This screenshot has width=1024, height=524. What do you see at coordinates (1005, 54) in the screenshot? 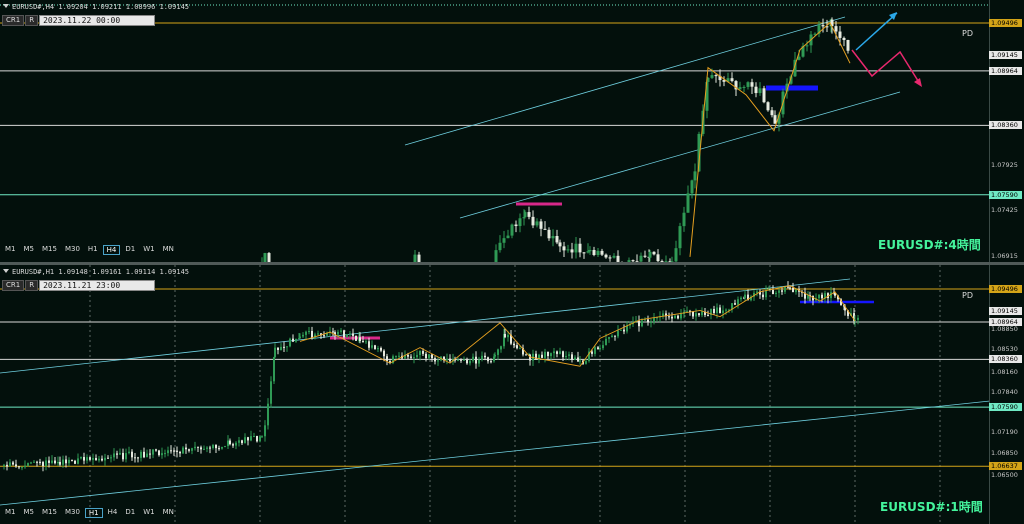
I see `price-label: 1.09145` at bounding box center [1005, 54].